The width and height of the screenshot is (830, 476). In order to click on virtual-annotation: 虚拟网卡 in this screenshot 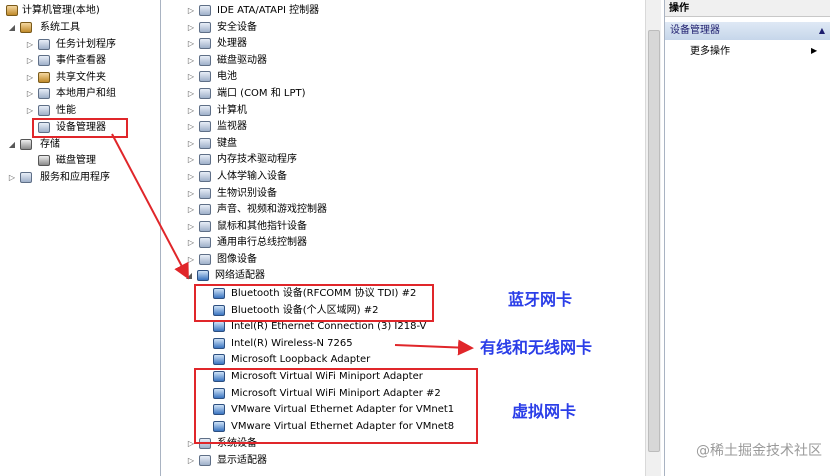, I will do `click(544, 411)`.